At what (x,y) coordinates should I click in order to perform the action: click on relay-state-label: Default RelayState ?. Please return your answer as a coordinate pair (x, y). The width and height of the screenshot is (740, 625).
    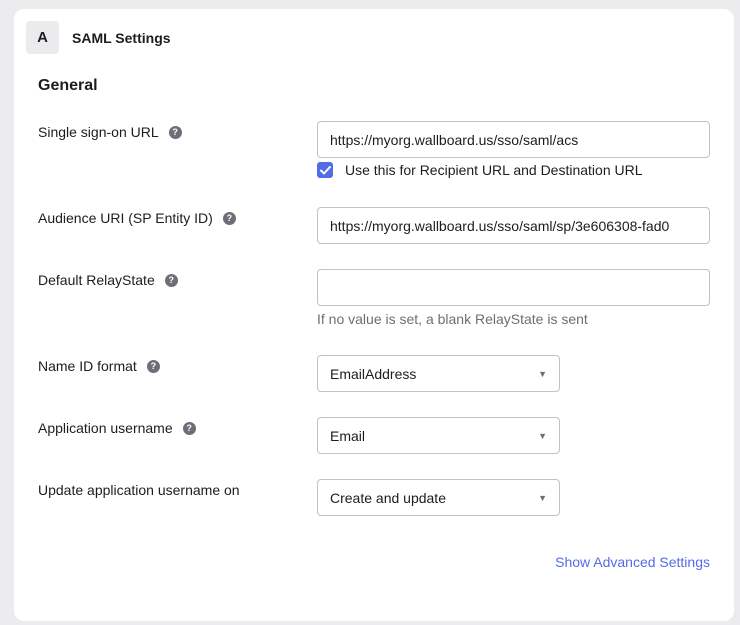
    Looking at the image, I should click on (108, 280).